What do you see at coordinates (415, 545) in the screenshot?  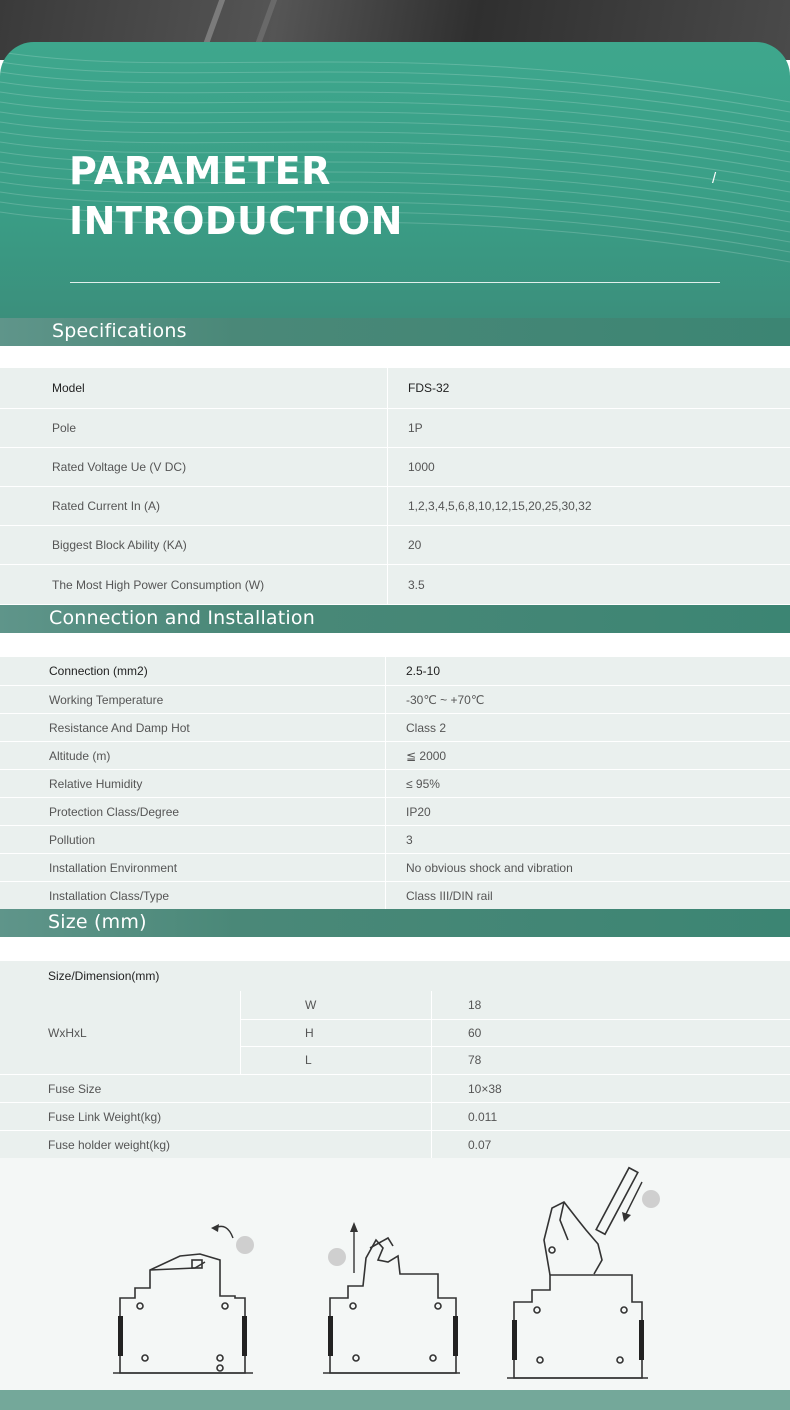 I see `row-value: 20` at bounding box center [415, 545].